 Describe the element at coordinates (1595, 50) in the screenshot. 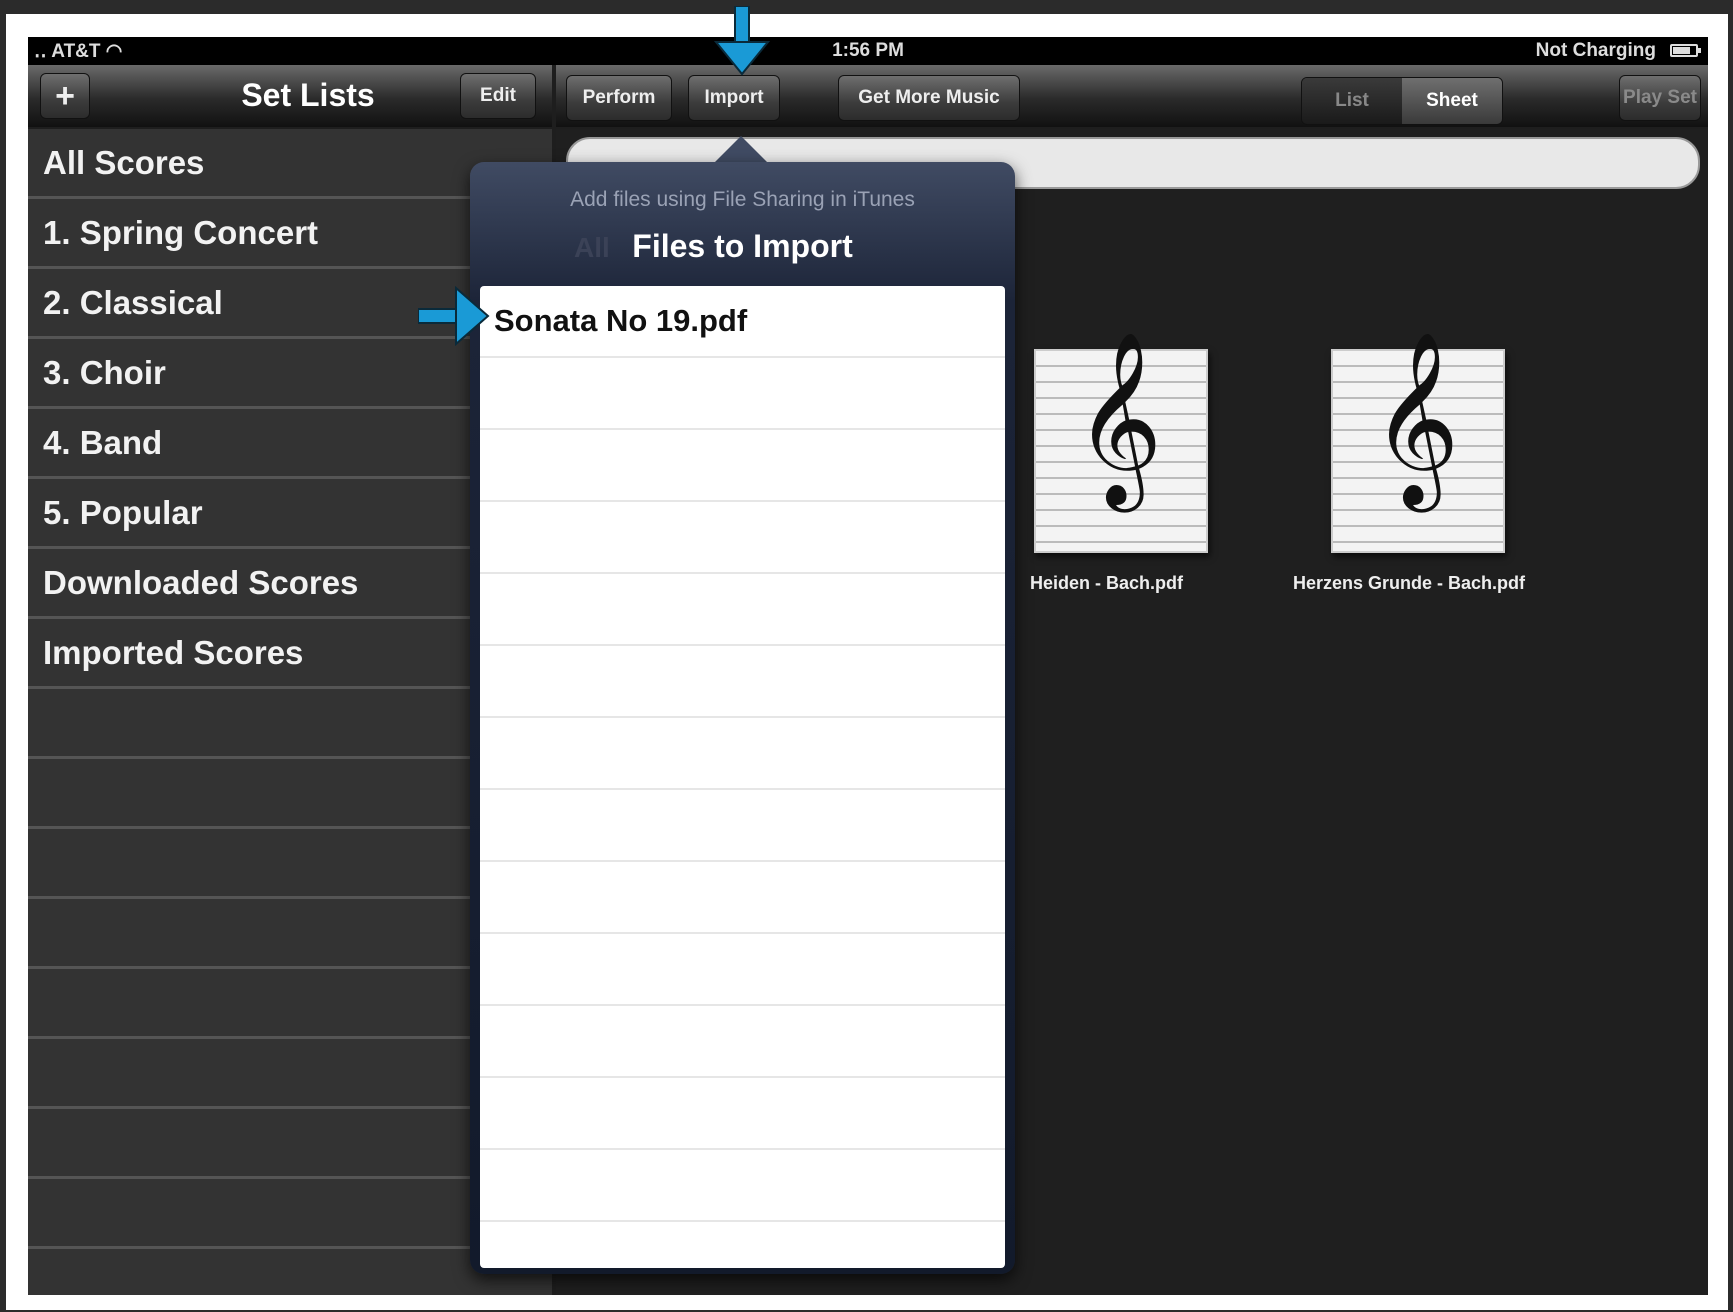

I see `battery-status-label: Not Charging` at that location.